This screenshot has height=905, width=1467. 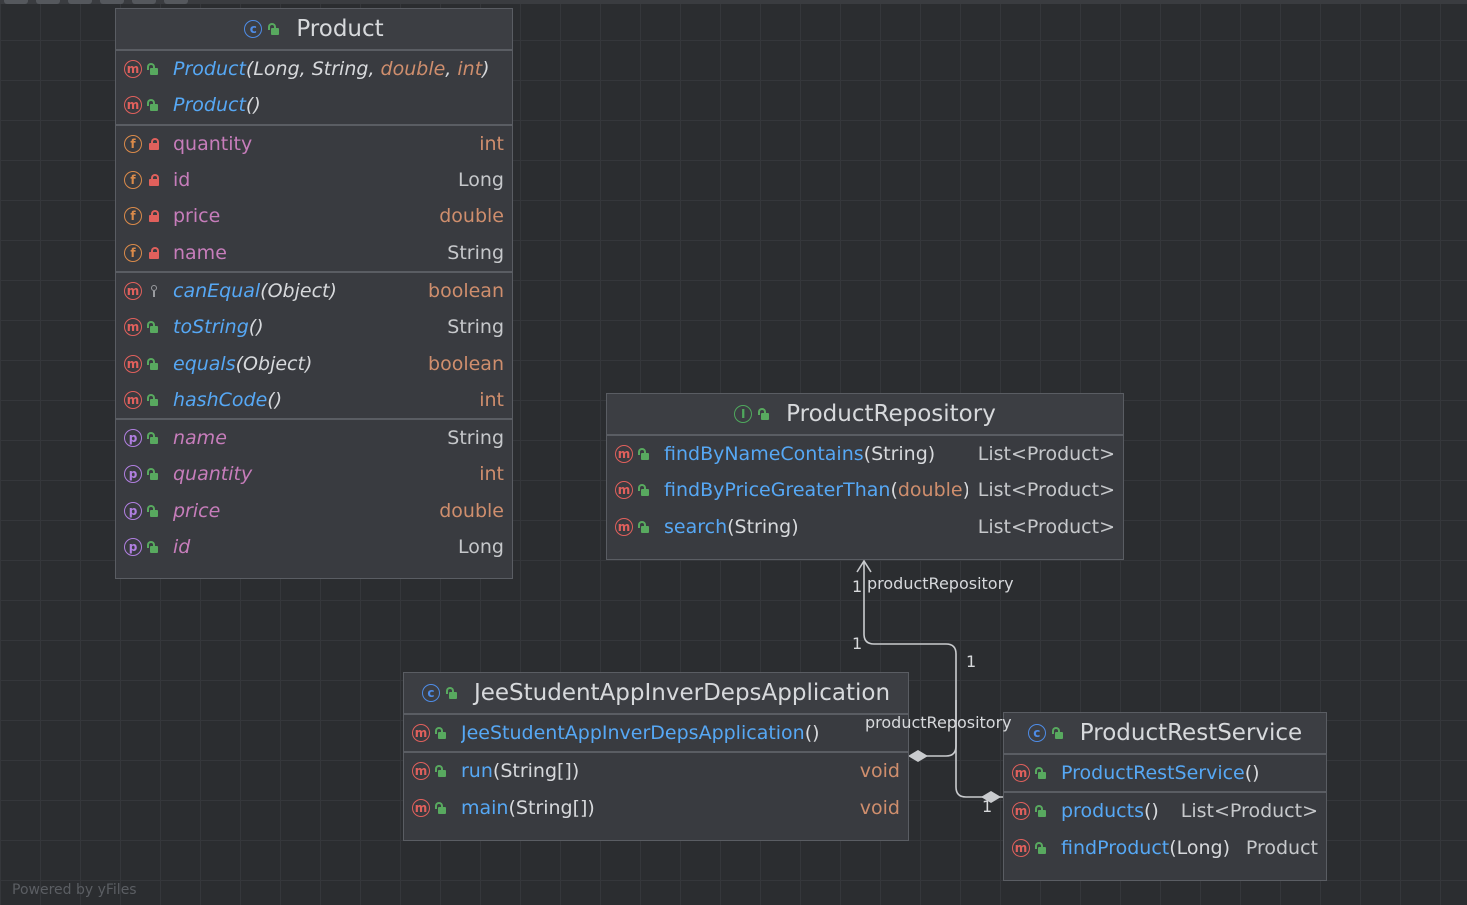 I want to click on method-row: m run (String[]) void, so click(x=656, y=771).